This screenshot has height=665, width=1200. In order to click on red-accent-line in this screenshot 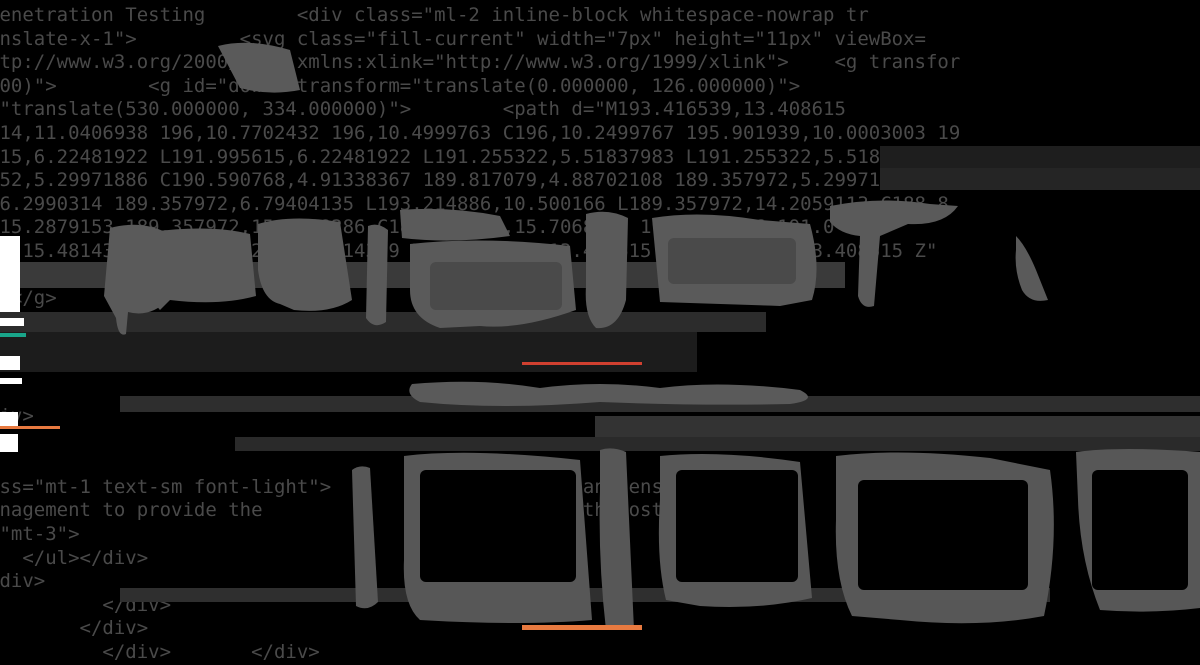, I will do `click(582, 363)`.